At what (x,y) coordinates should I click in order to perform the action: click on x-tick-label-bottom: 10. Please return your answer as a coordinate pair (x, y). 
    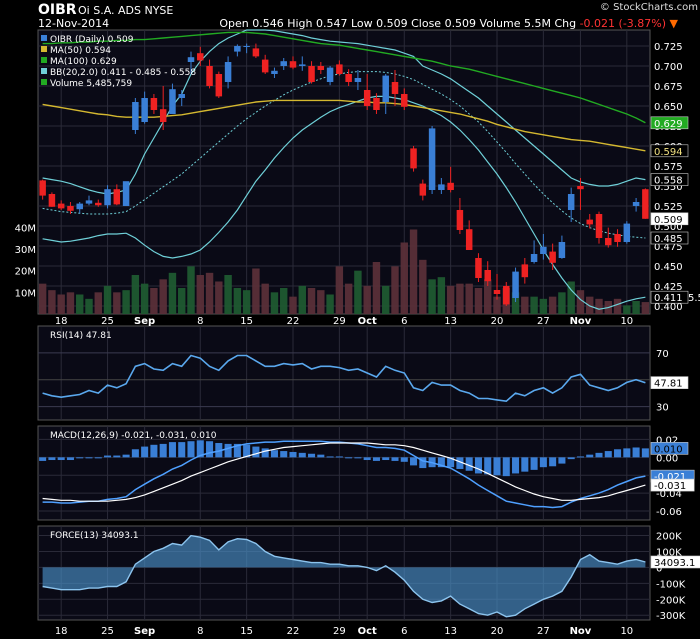
    Looking at the image, I should click on (626, 631).